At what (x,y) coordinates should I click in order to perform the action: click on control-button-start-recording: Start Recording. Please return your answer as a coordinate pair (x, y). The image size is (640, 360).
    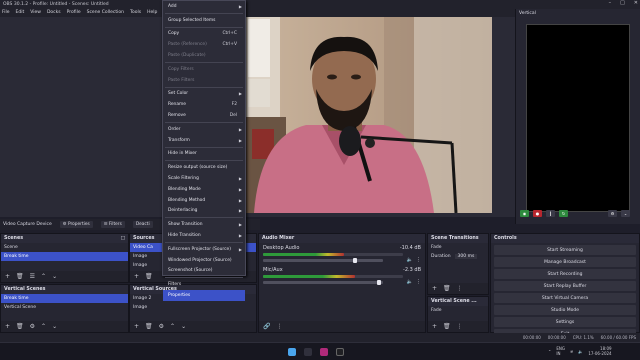
    Looking at the image, I should click on (565, 274).